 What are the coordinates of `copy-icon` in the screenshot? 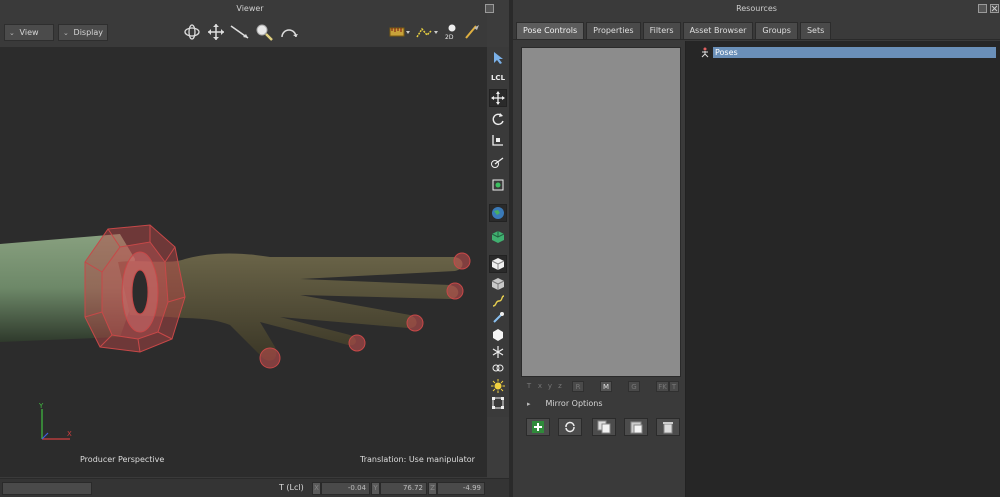 It's located at (604, 427).